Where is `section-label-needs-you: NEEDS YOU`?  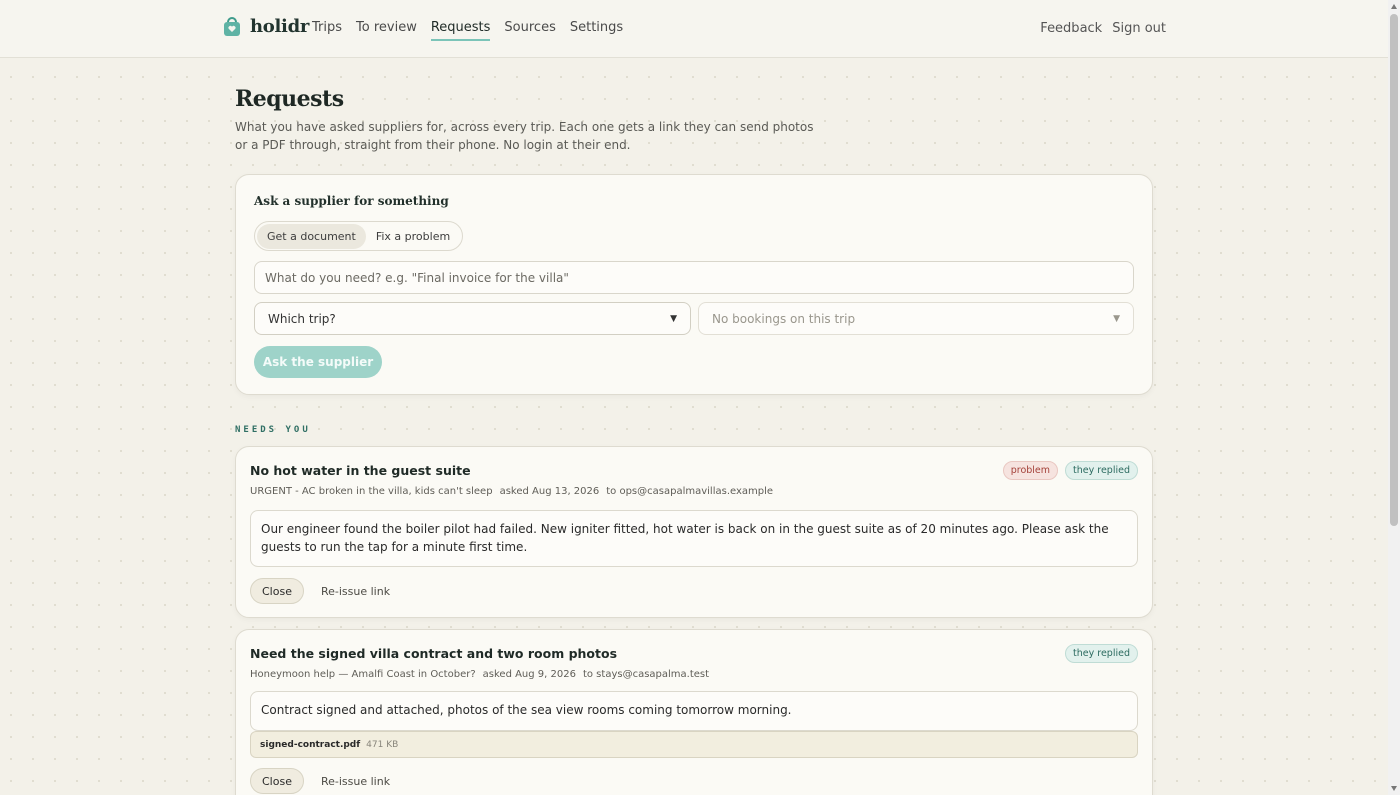
section-label-needs-you: NEEDS YOU is located at coordinates (273, 430).